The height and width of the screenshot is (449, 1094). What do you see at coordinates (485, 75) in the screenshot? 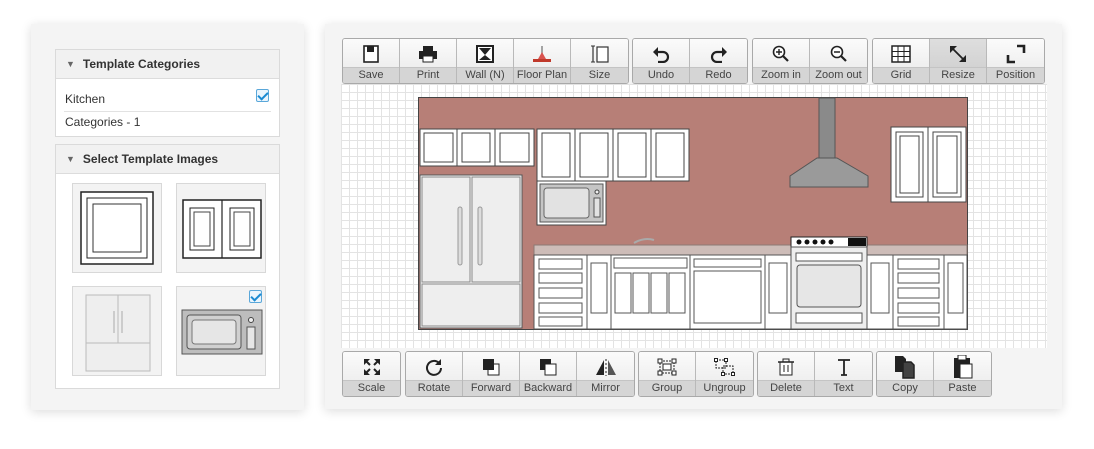
I see `wall-label: Wall (N)` at bounding box center [485, 75].